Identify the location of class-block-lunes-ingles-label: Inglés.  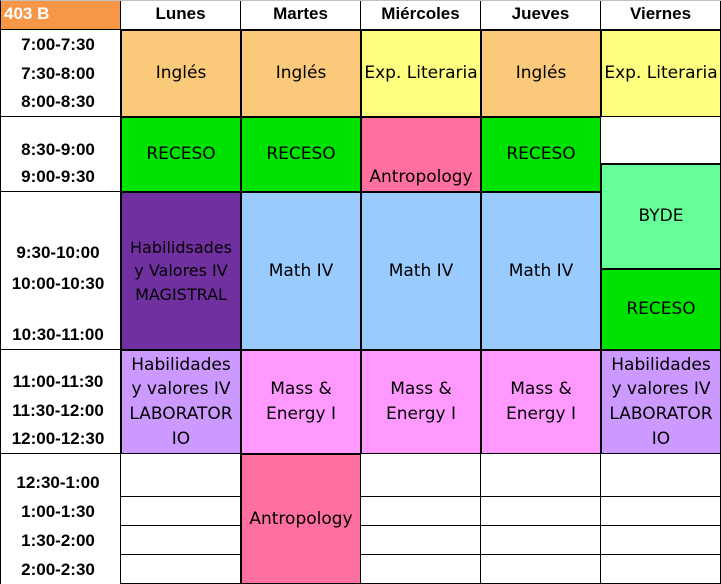
(181, 73).